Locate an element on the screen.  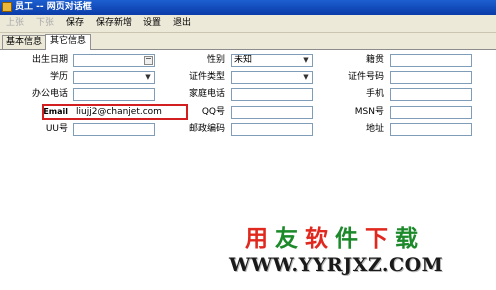
address-field is located at coordinates (431, 129).